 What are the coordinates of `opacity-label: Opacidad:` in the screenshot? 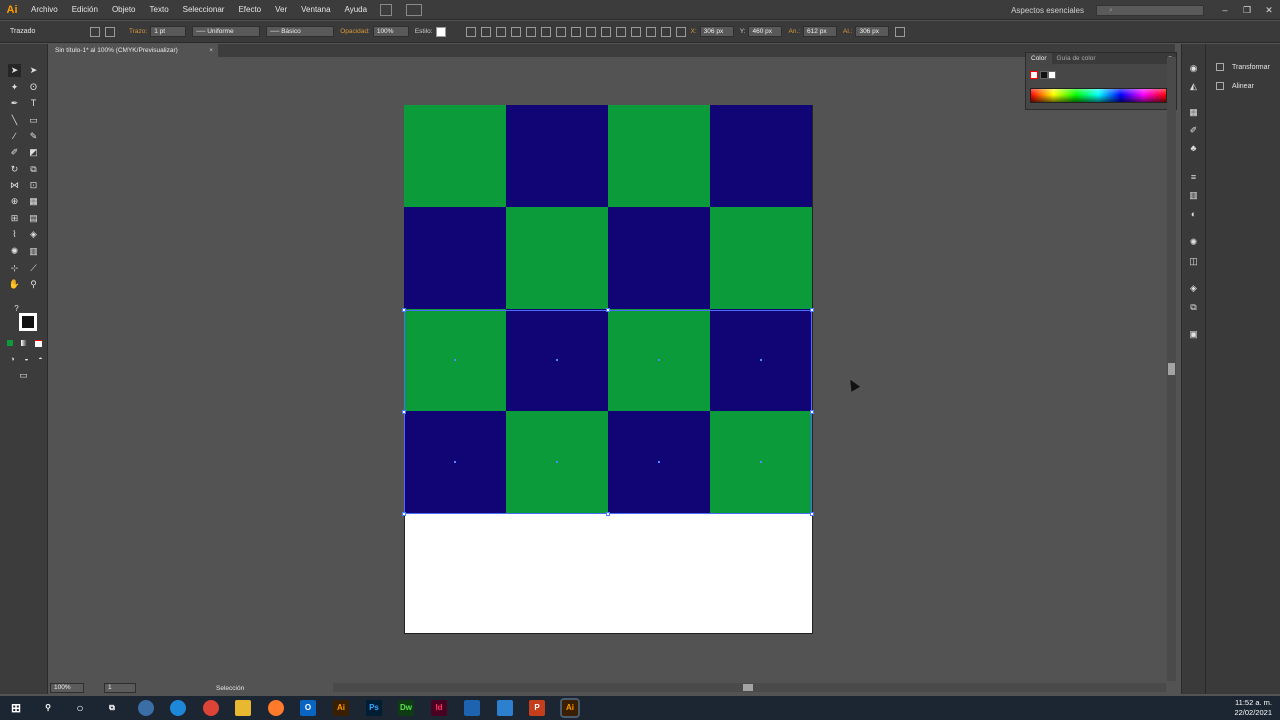 It's located at (355, 31).